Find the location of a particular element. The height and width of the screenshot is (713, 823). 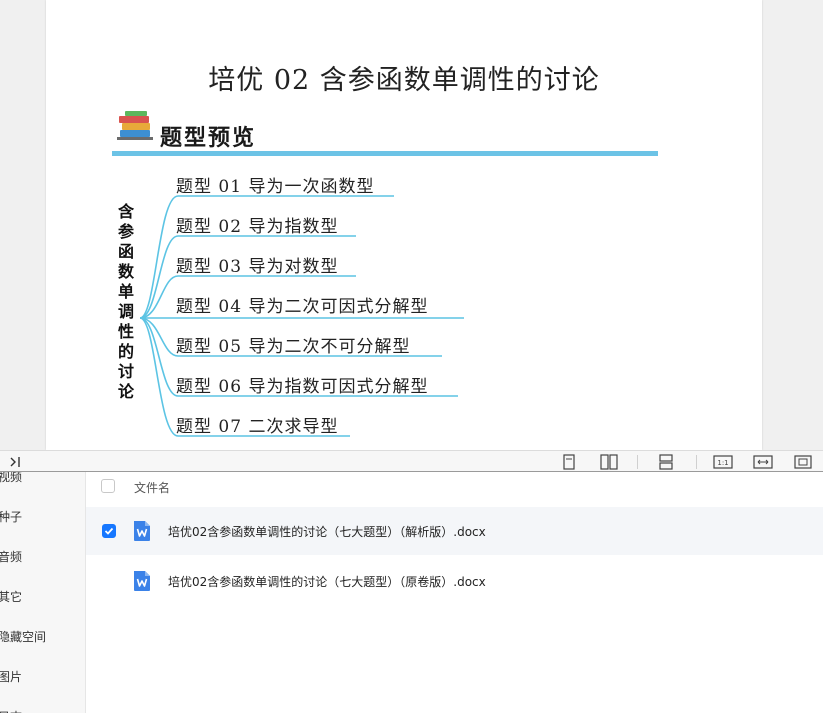

mindmap-branch-label: 题型 07 二次求导型 is located at coordinates (257, 427).